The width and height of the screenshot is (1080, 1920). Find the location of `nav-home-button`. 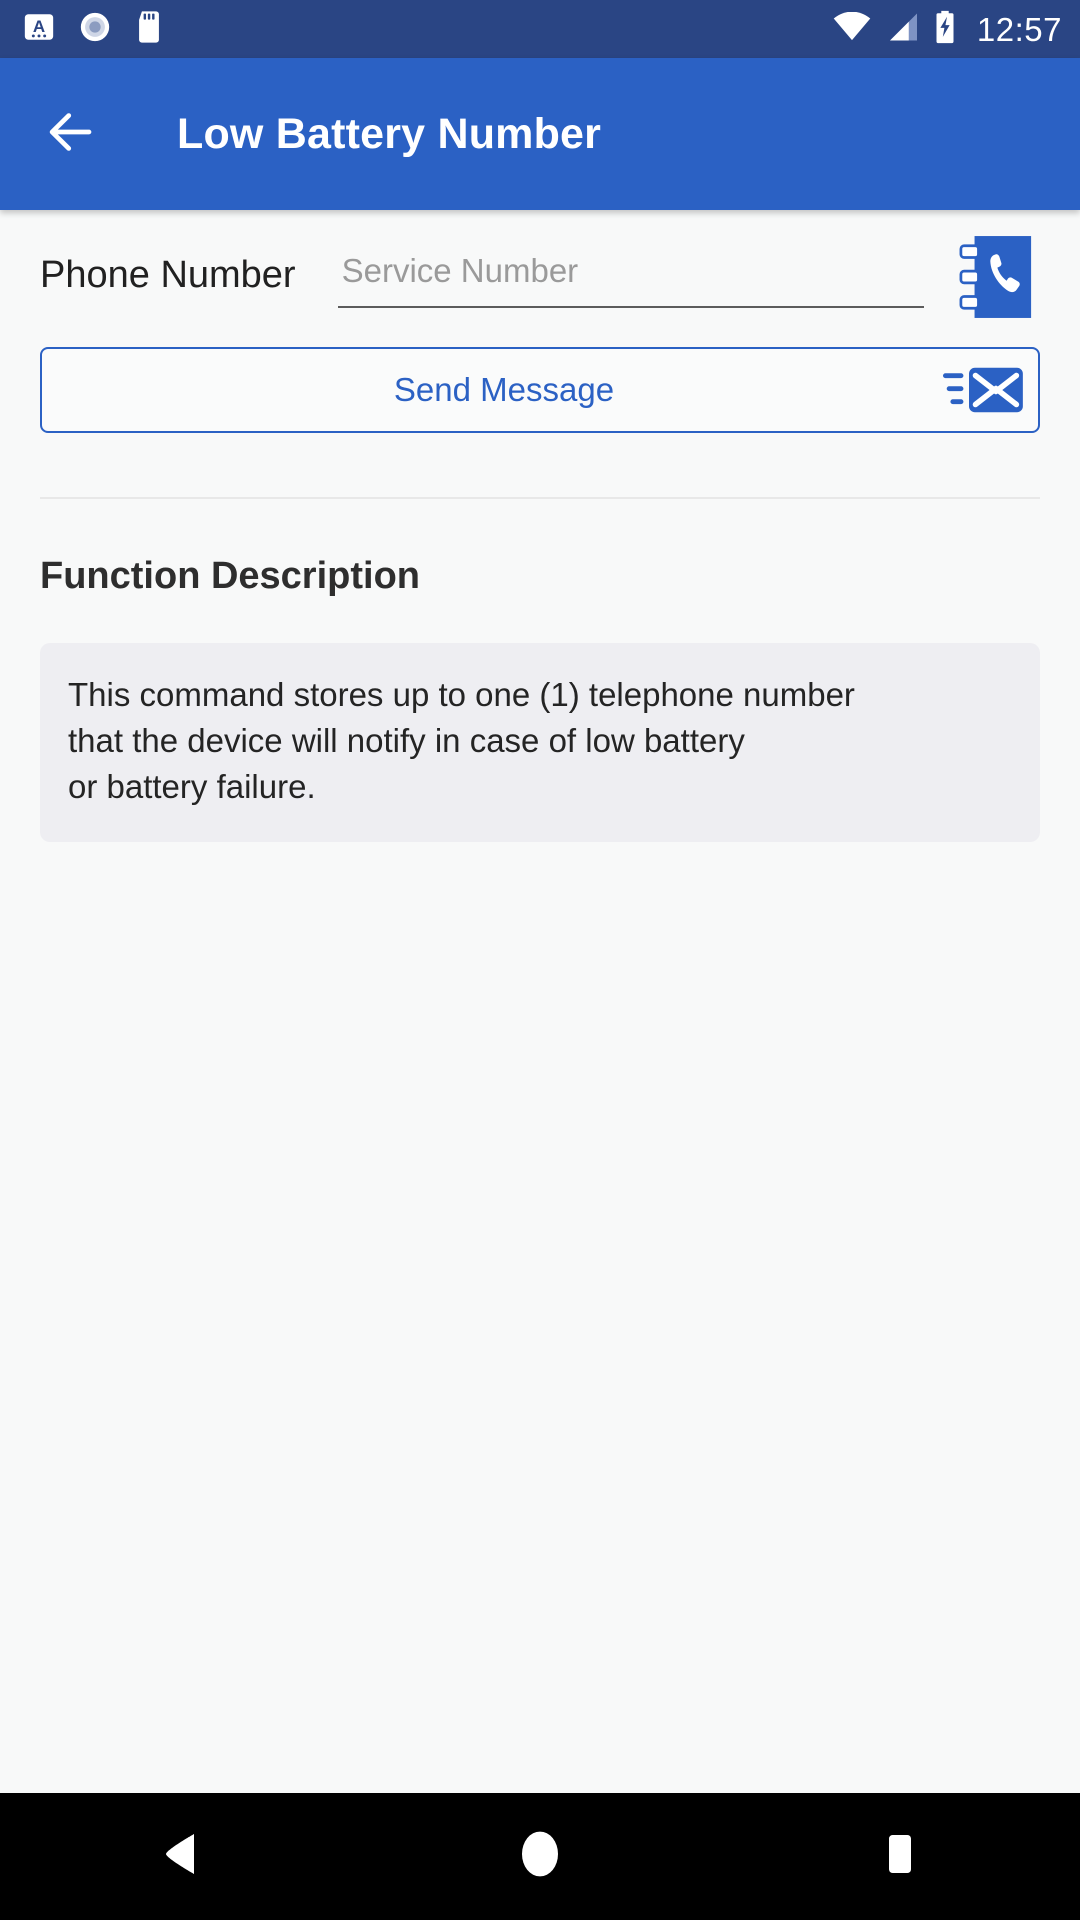

nav-home-button is located at coordinates (540, 1856).